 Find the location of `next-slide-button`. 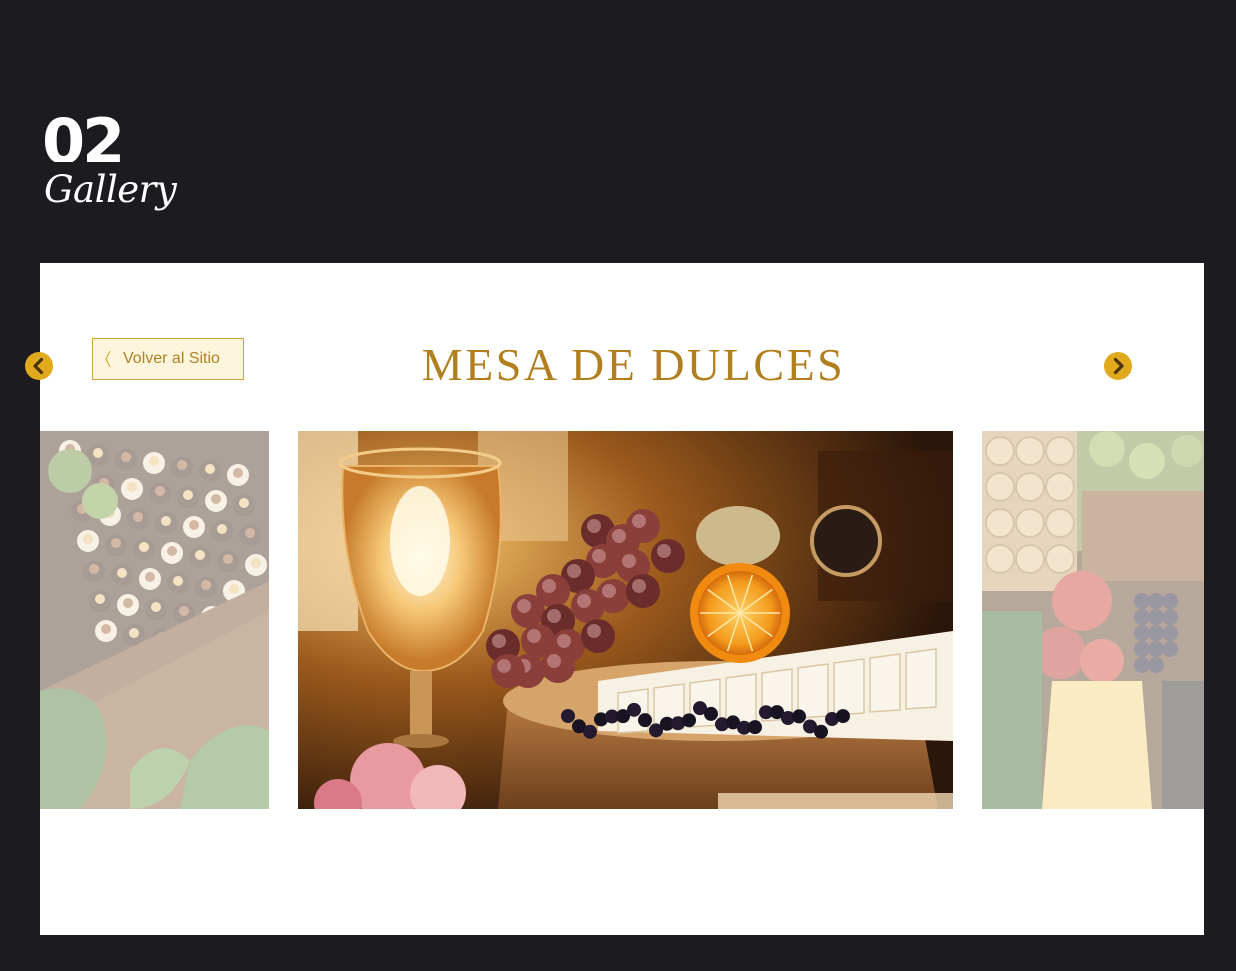

next-slide-button is located at coordinates (1118, 366).